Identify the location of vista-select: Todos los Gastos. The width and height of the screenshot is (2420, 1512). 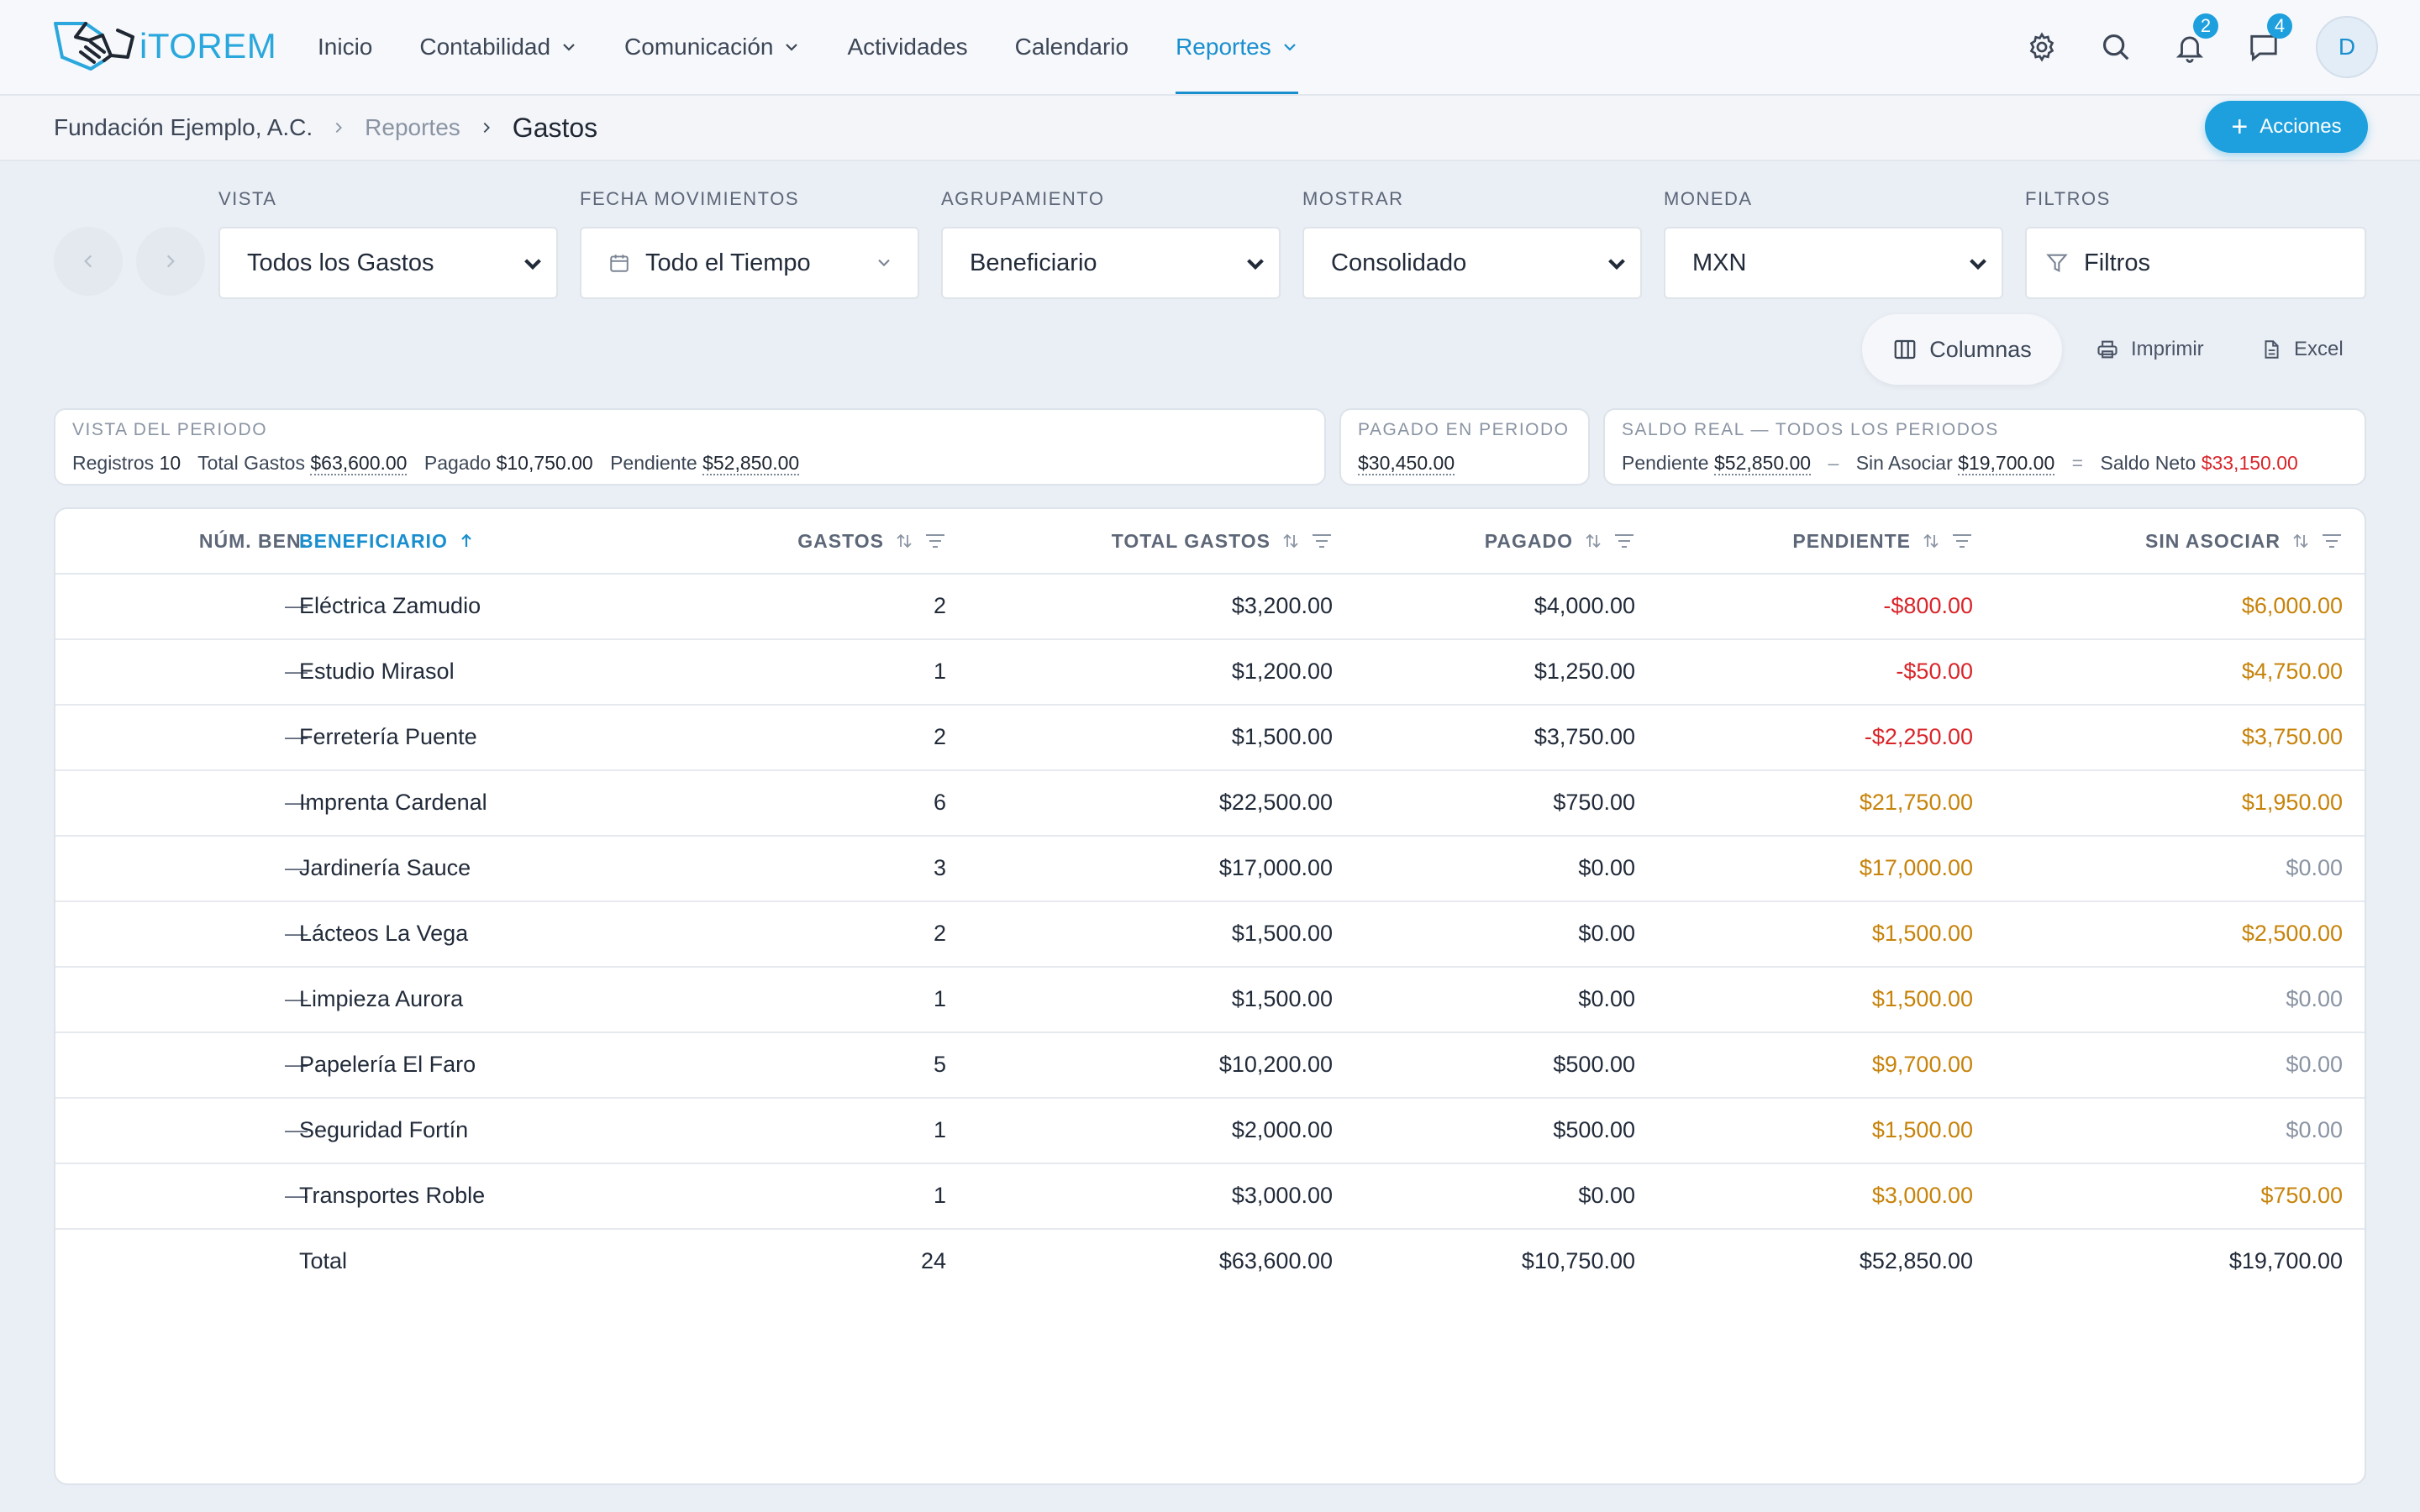
(388, 263).